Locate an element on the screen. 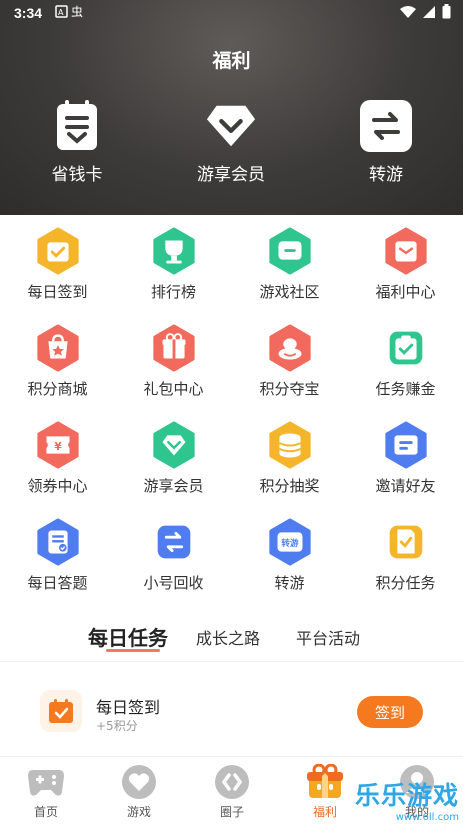 The image size is (463, 824). task-tabs: 每日任务 成长之路 平台活动 is located at coordinates (231, 640).